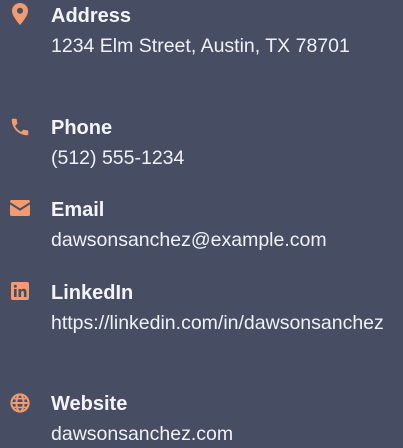 This screenshot has width=403, height=448. What do you see at coordinates (227, 323) in the screenshot?
I see `linkedin-value: https://linkedin.com/in/dawsonsanchez` at bounding box center [227, 323].